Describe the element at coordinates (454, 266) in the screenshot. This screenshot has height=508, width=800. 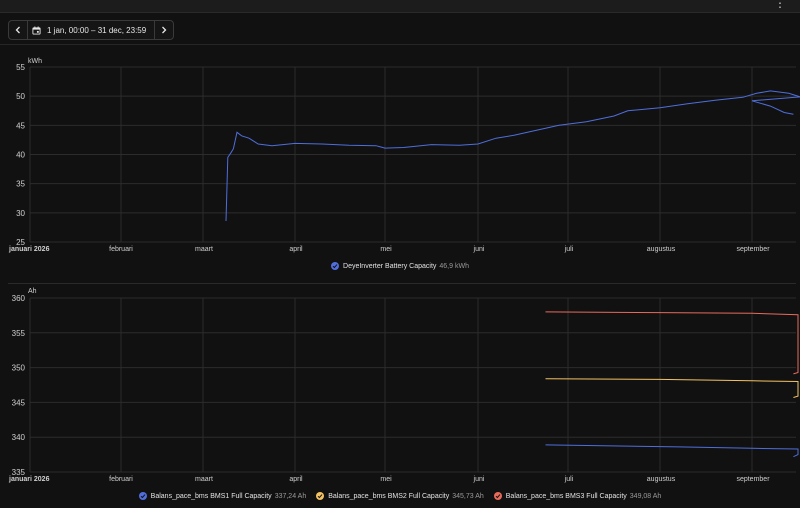
I see `legend-series-value: 46,9 kWh` at that location.